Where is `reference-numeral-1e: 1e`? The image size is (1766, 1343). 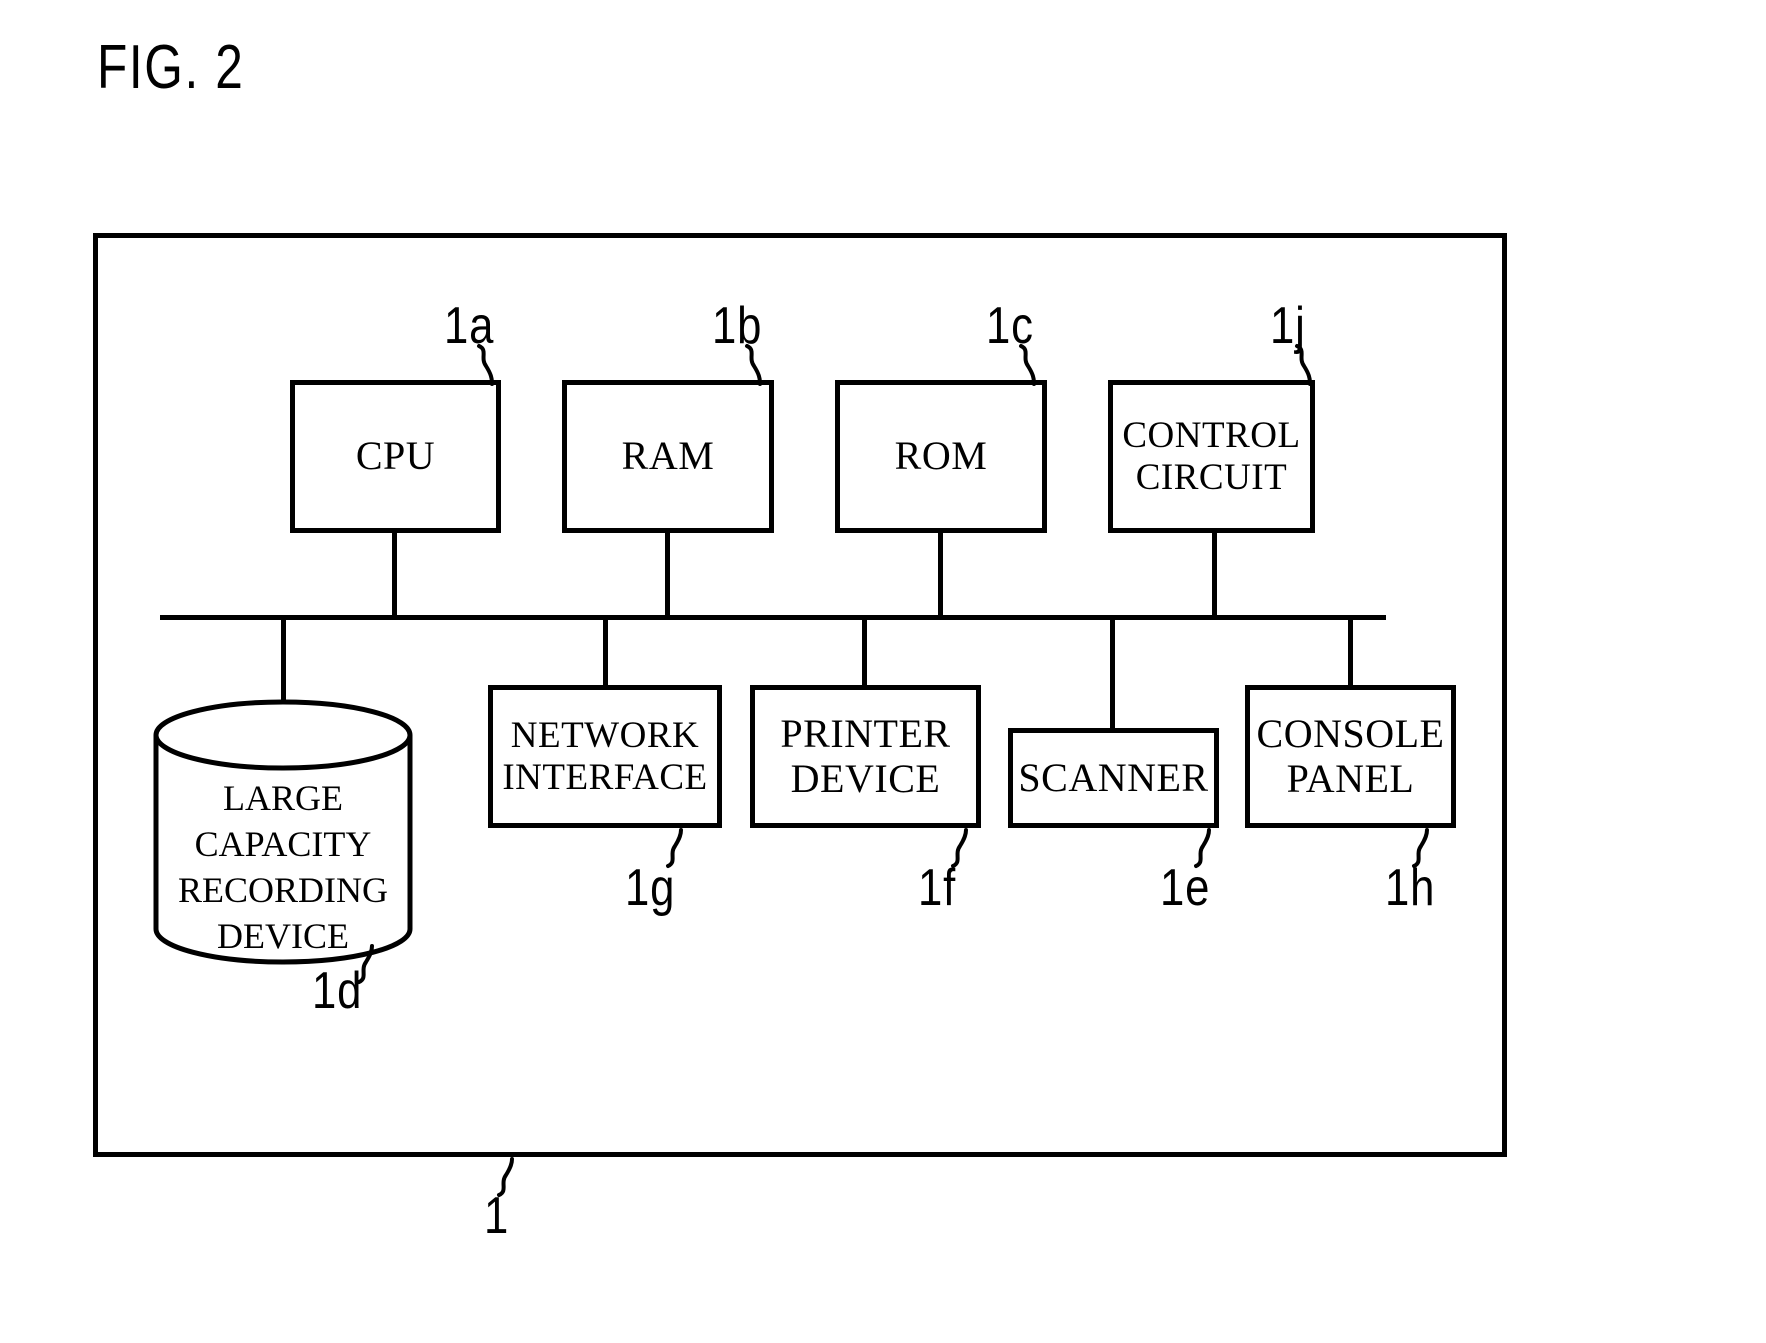
reference-numeral-1e: 1e is located at coordinates (1185, 888).